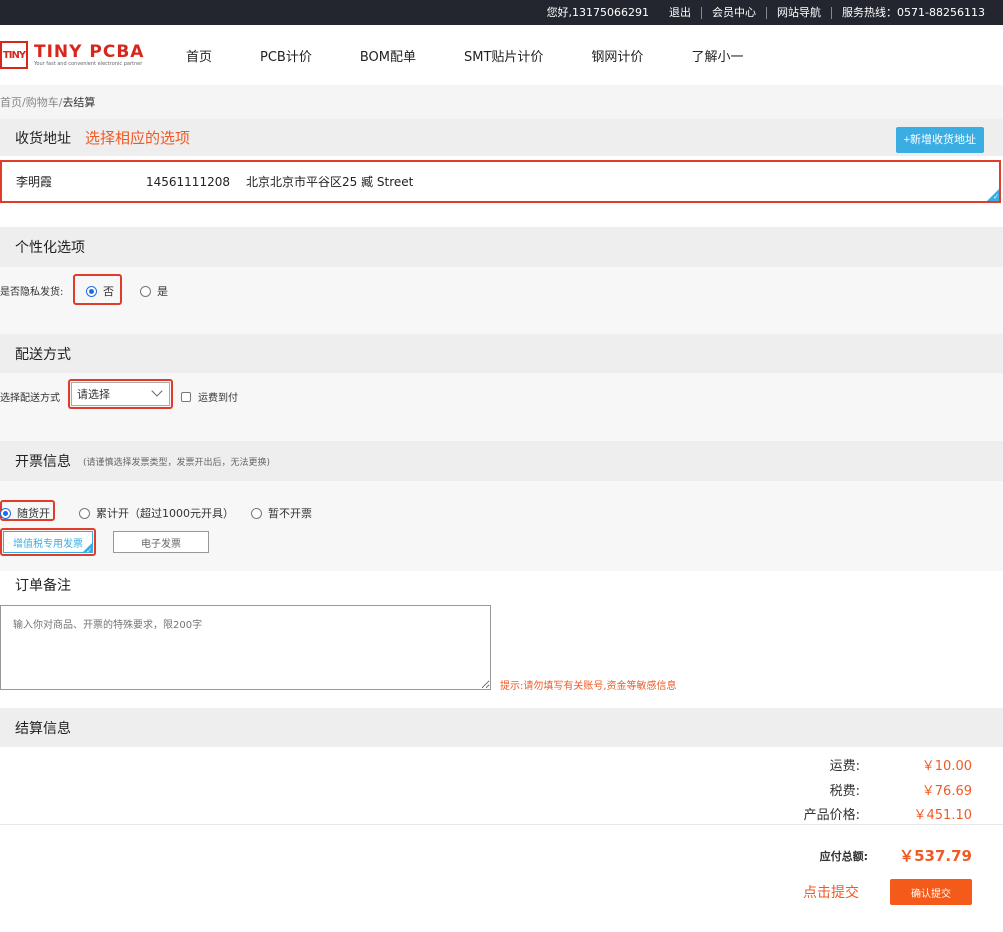  Describe the element at coordinates (598, 12) in the screenshot. I see `user-greeting: 您好,13175066291` at that location.